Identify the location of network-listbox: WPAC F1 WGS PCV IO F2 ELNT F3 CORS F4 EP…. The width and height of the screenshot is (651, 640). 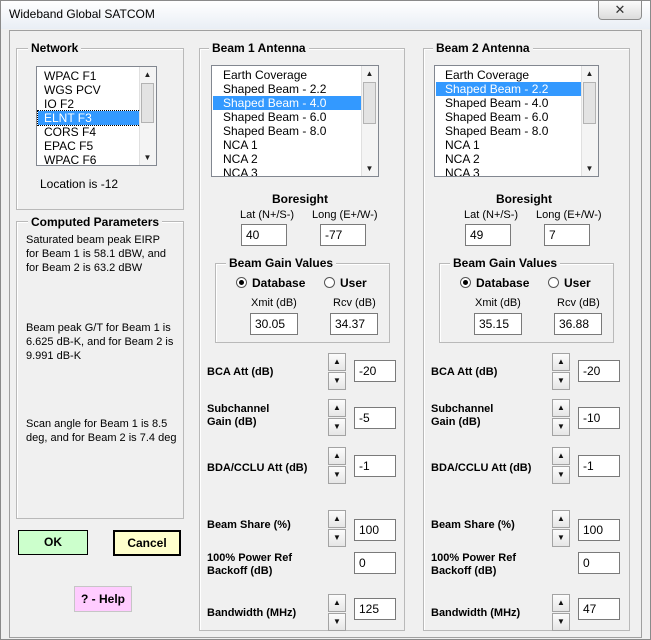
(96, 116).